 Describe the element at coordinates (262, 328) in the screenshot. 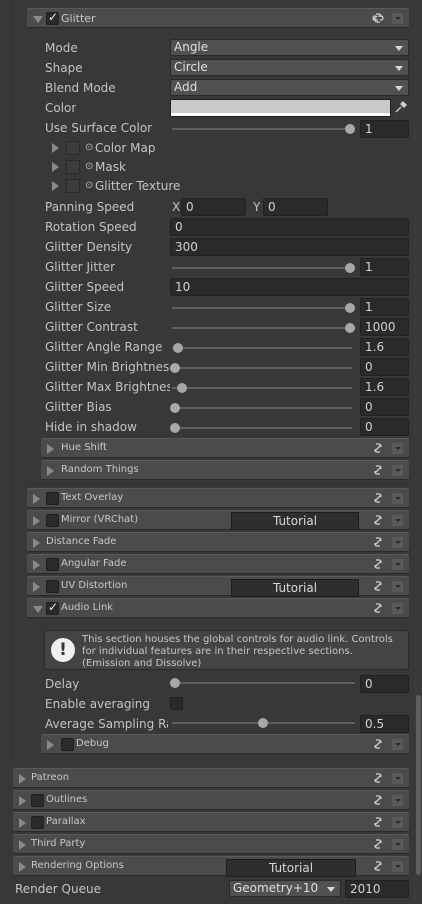

I see `glitter-contrast-track` at that location.